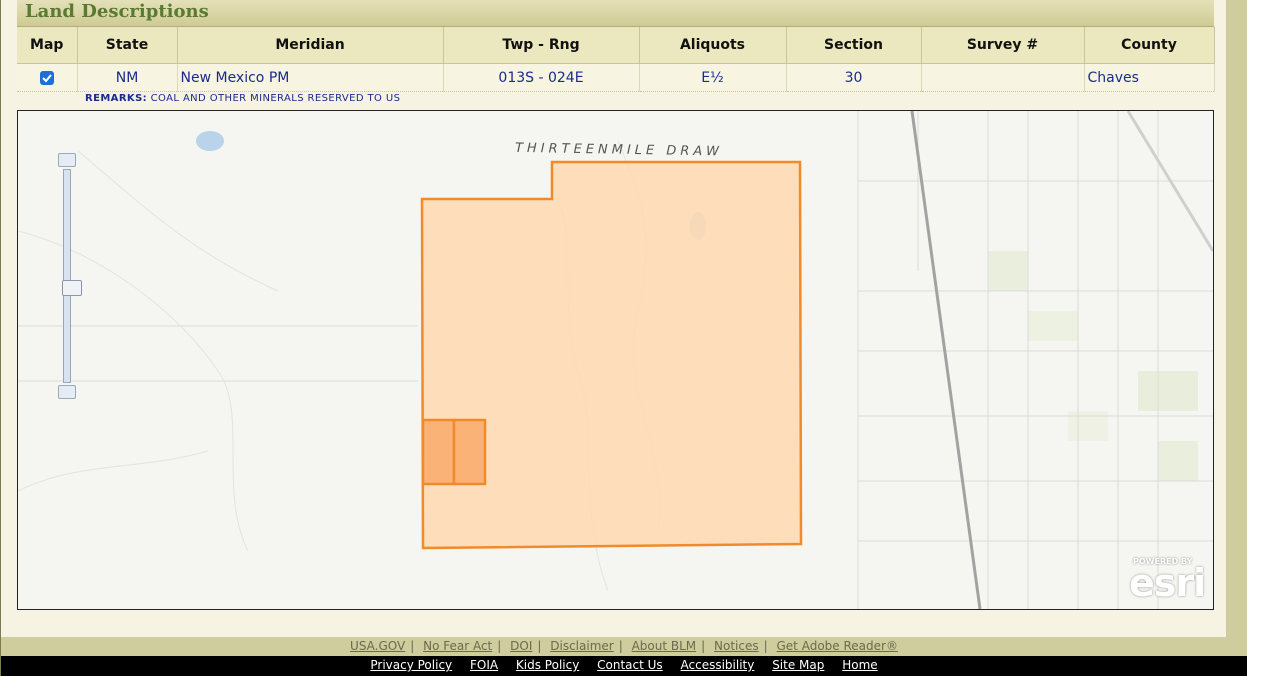 The height and width of the screenshot is (676, 1268). Describe the element at coordinates (854, 45) in the screenshot. I see `column-header-section: Section` at that location.